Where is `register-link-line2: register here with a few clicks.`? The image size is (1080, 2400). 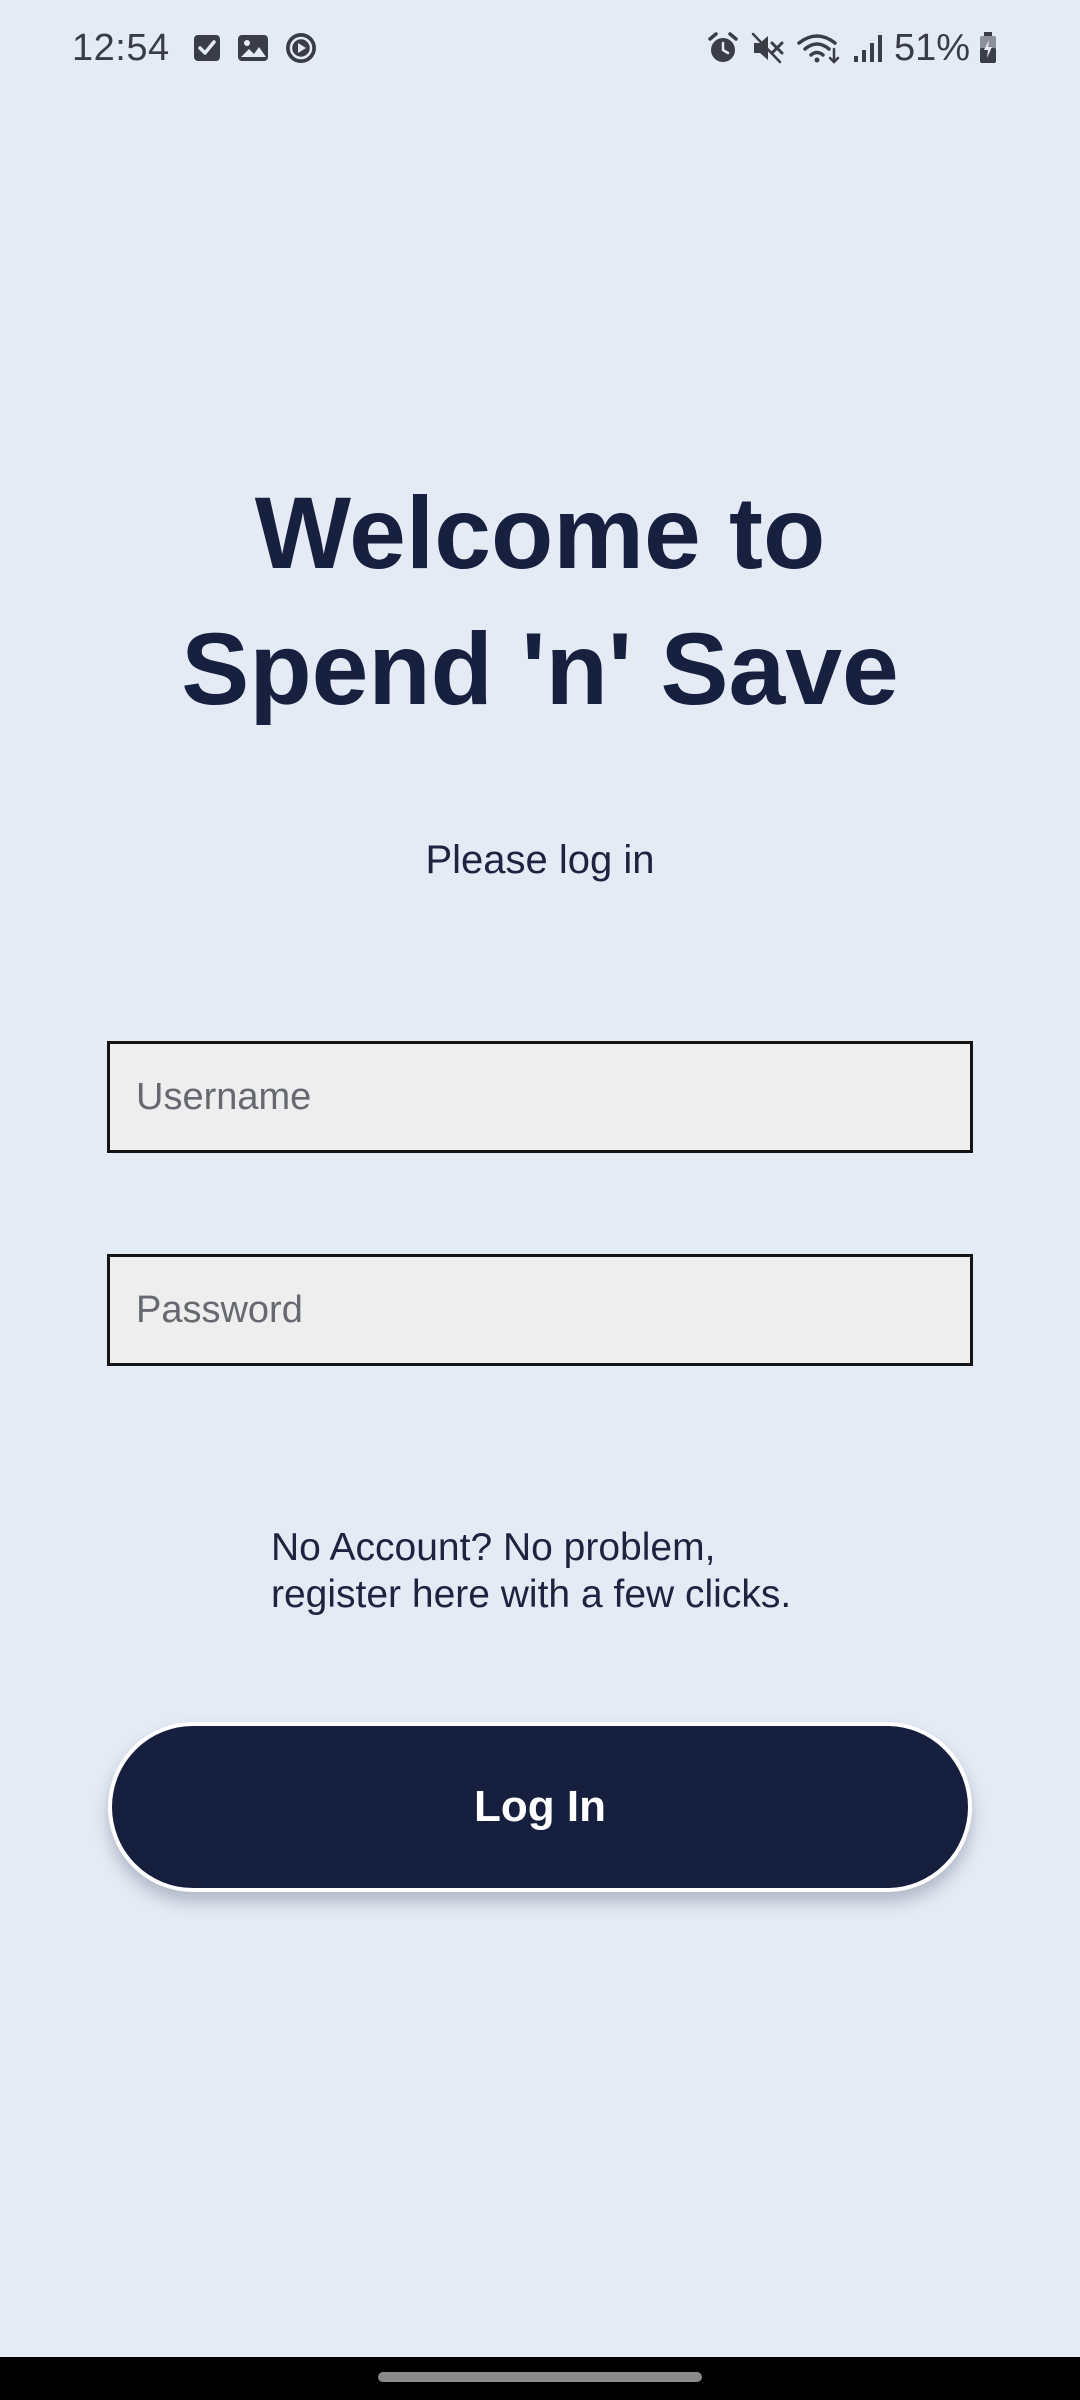 register-link-line2: register here with a few clicks. is located at coordinates (531, 1594).